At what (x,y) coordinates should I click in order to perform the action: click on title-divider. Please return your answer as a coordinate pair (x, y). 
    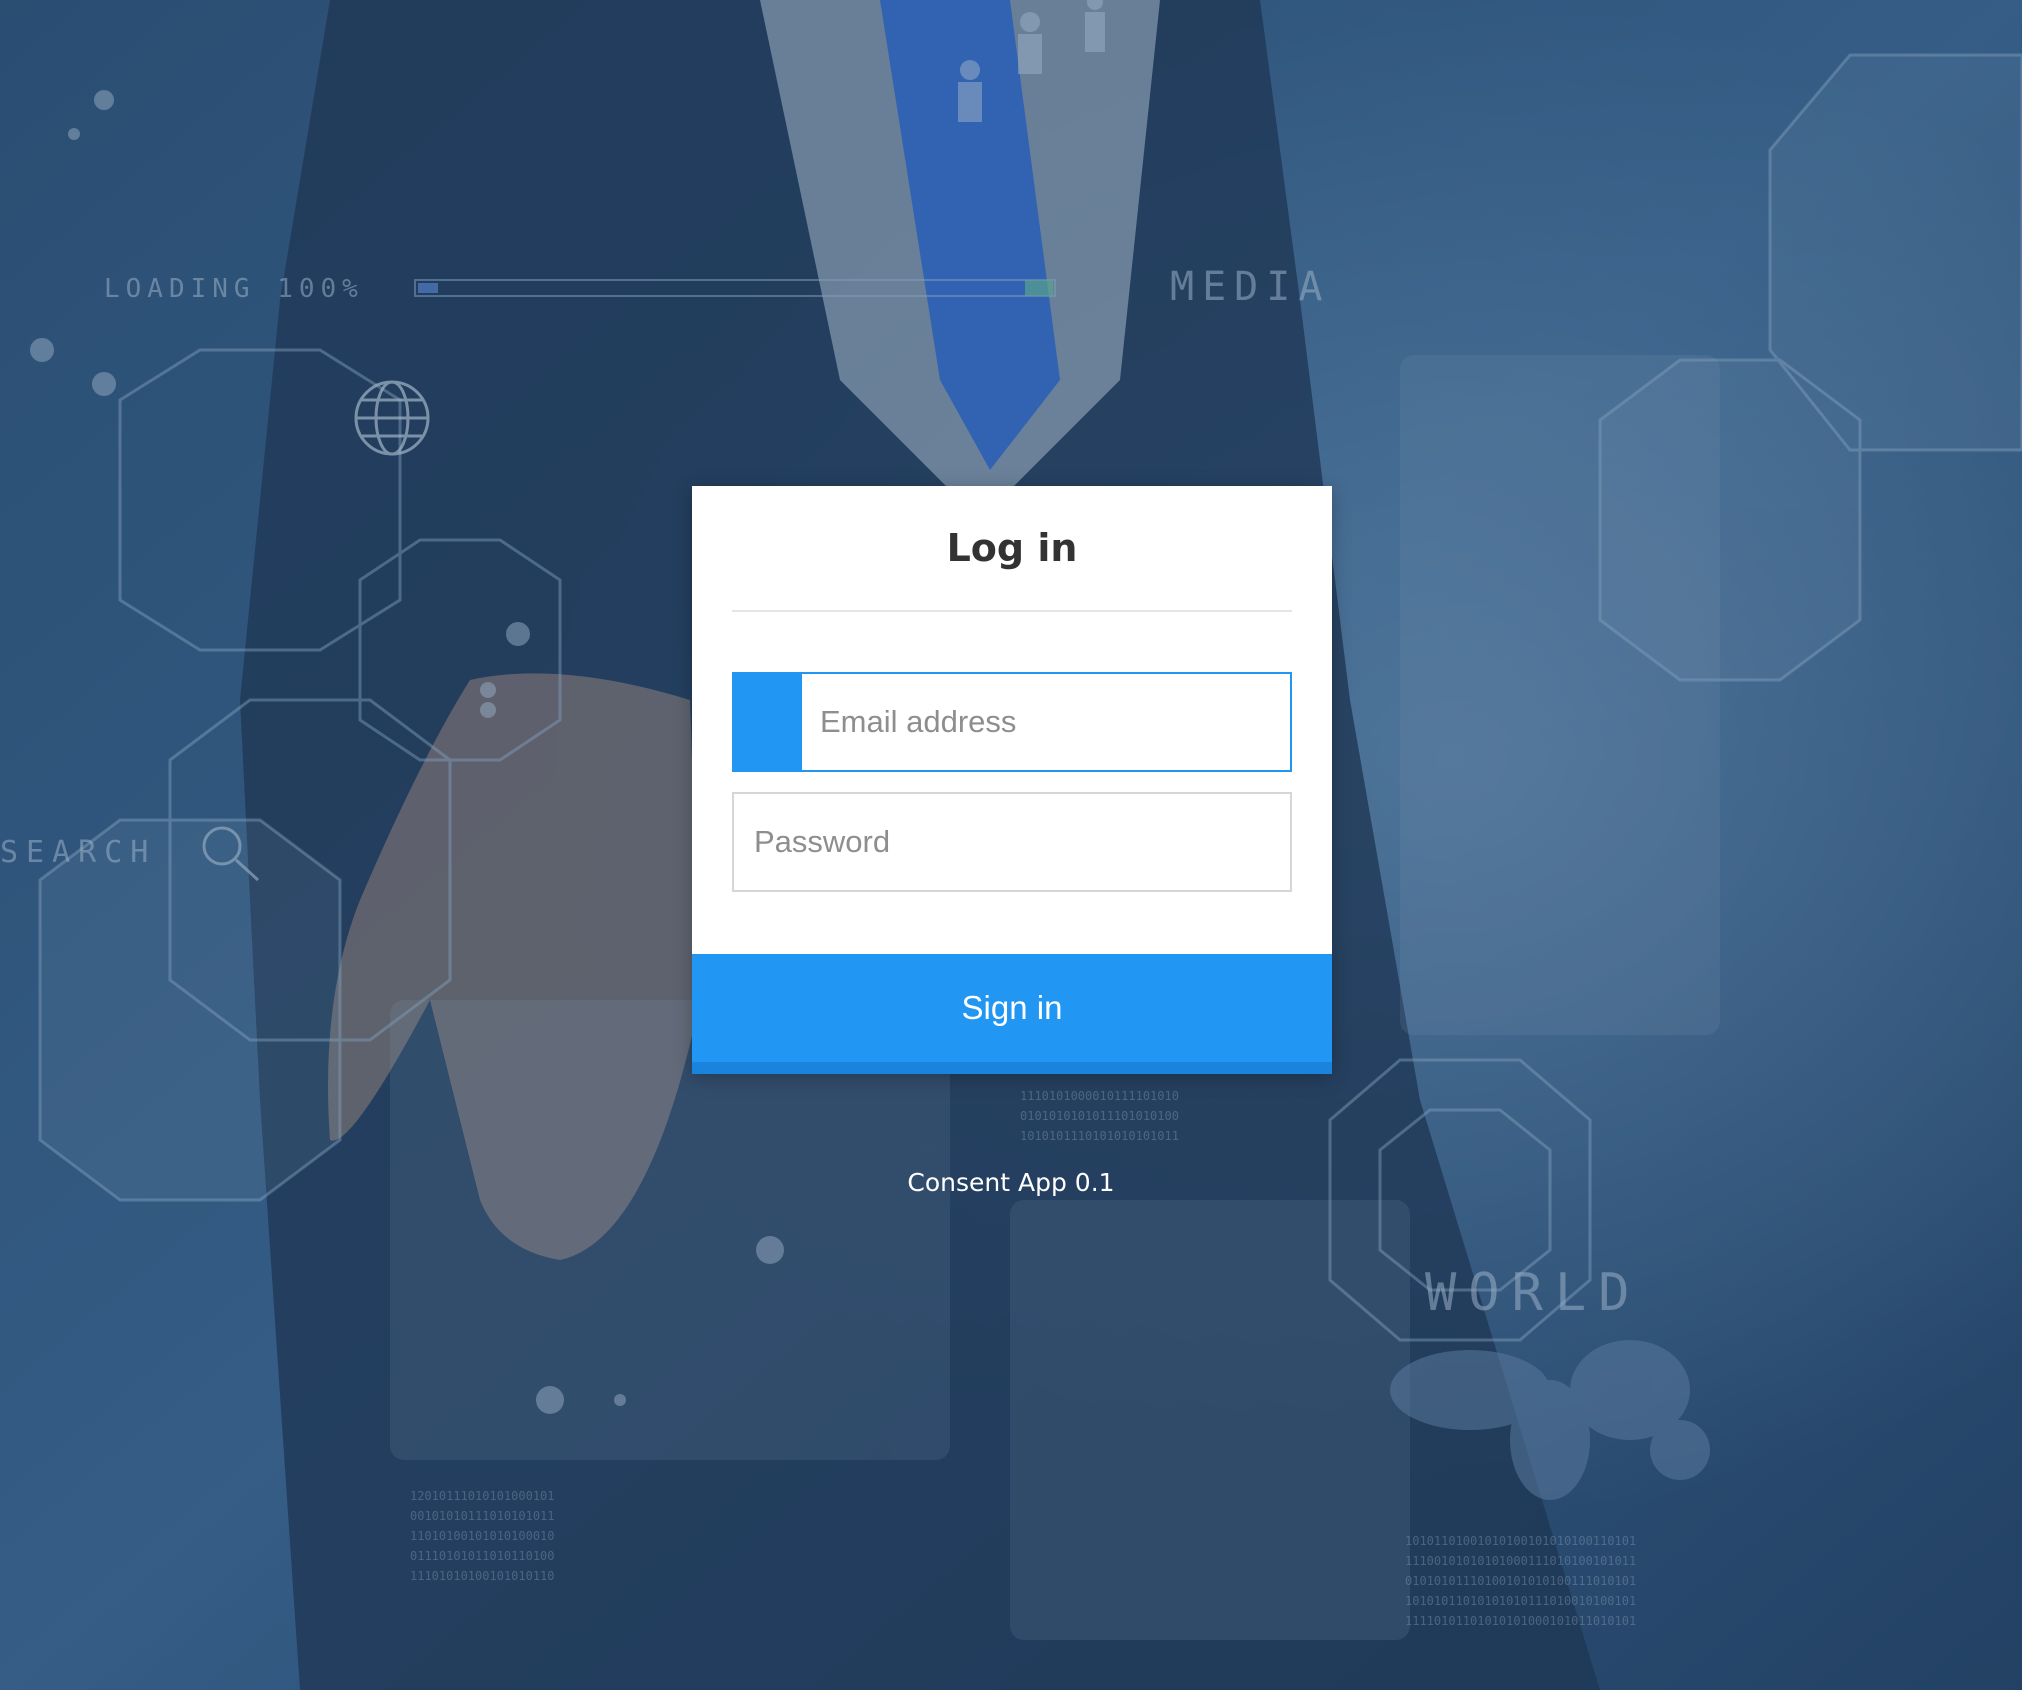
    Looking at the image, I should click on (1012, 611).